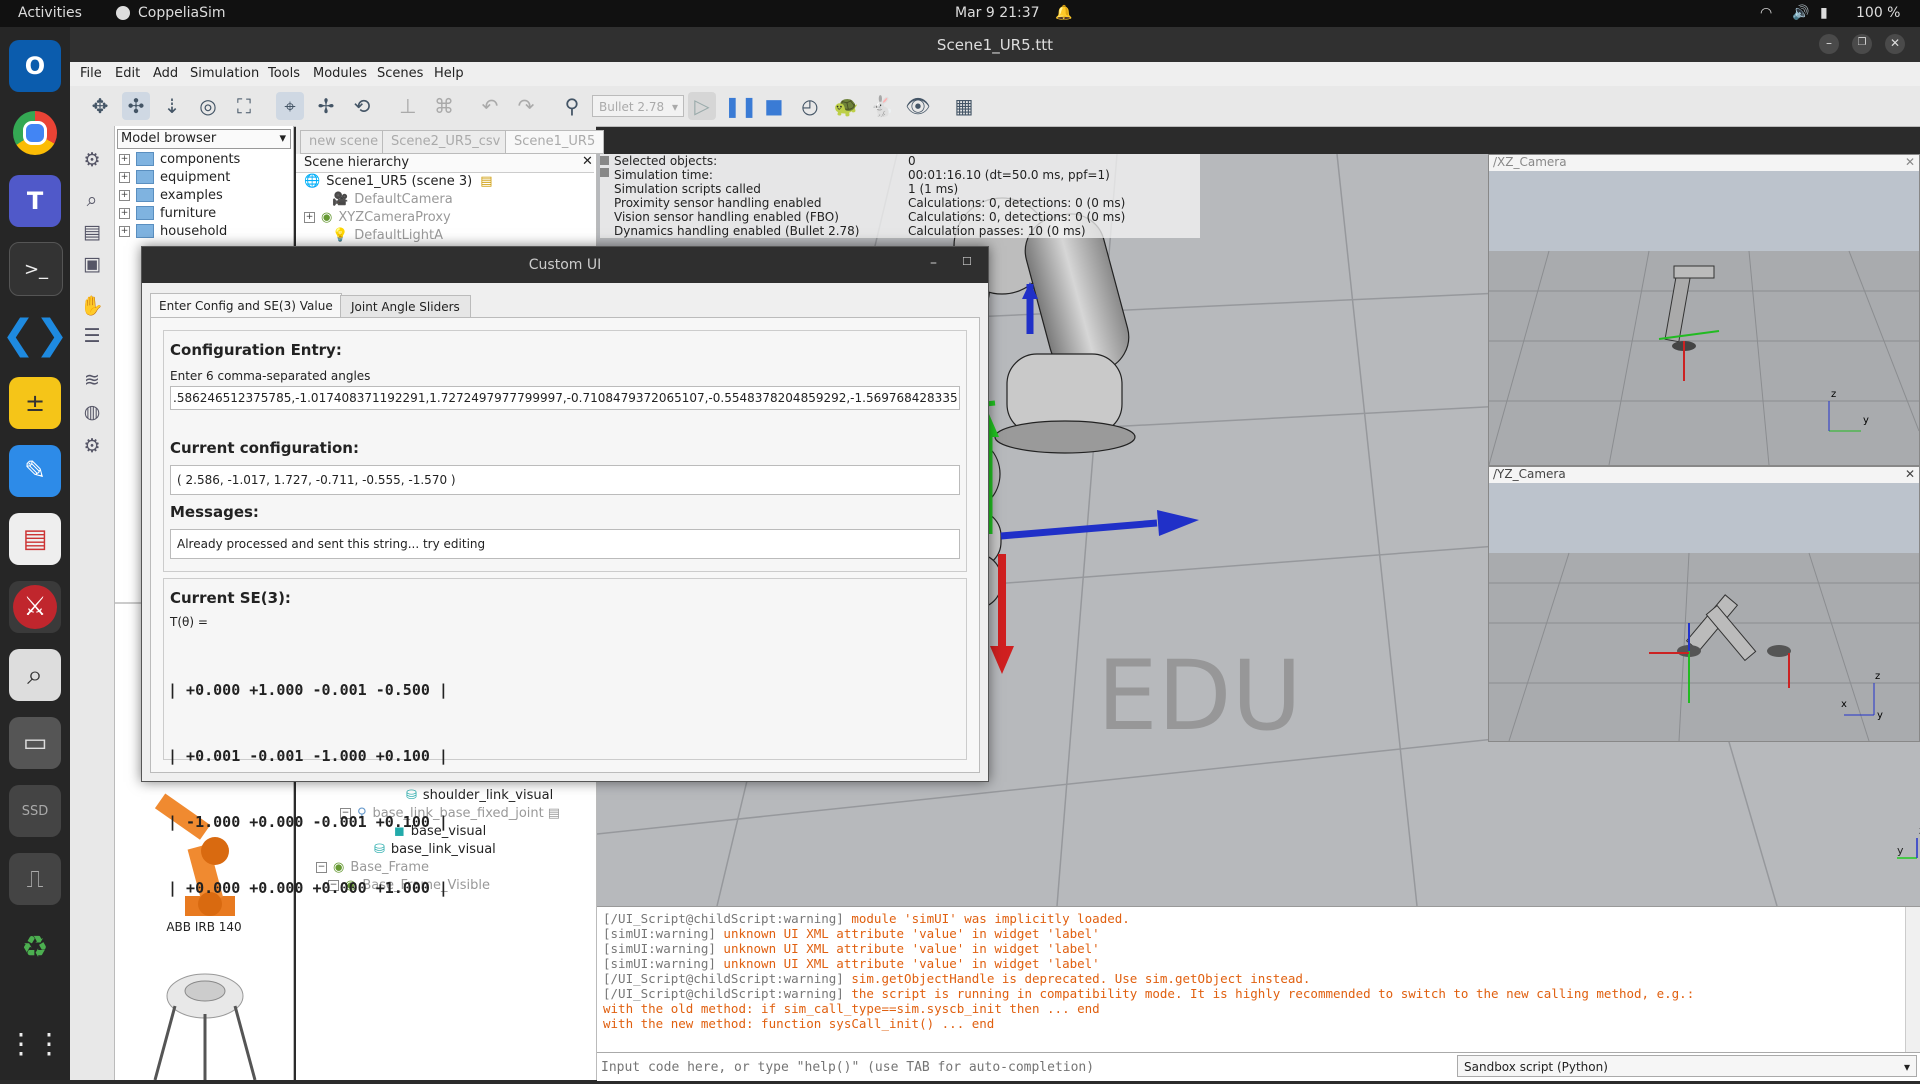  I want to click on shape-edit-icon: ✋, so click(92, 306).